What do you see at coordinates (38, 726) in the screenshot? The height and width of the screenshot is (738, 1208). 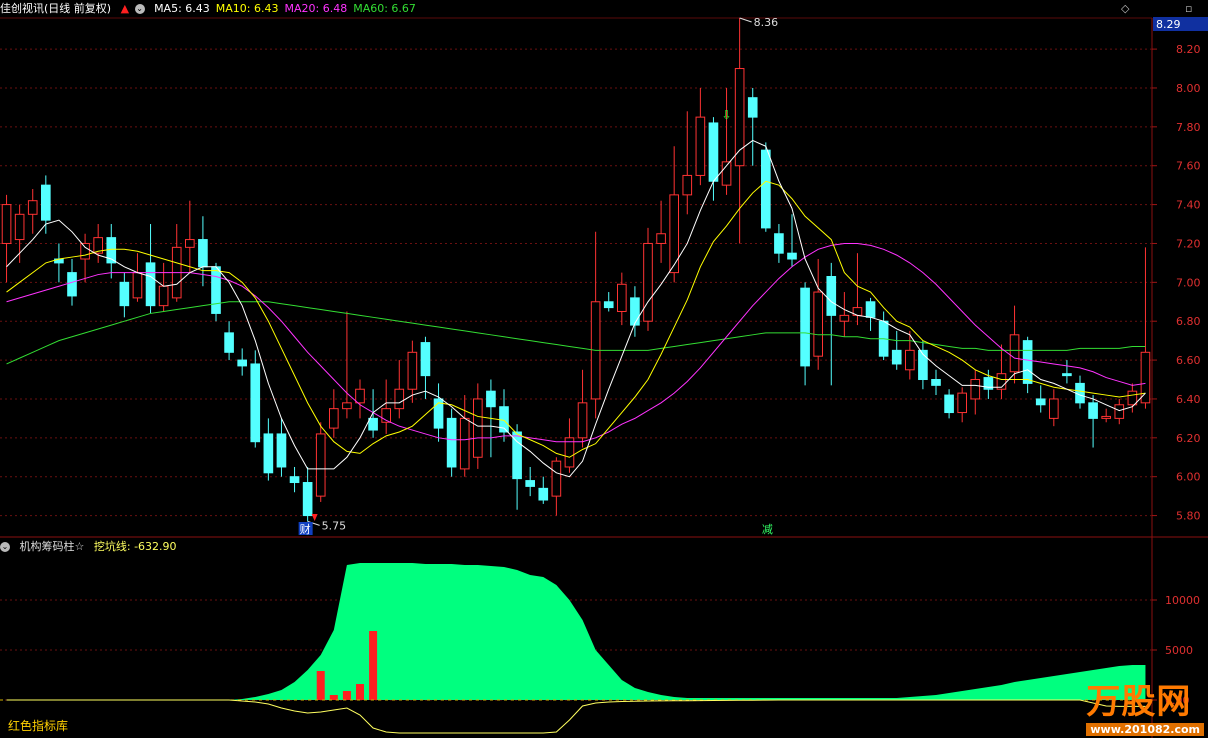 I see `footer-label: 红色指标库` at bounding box center [38, 726].